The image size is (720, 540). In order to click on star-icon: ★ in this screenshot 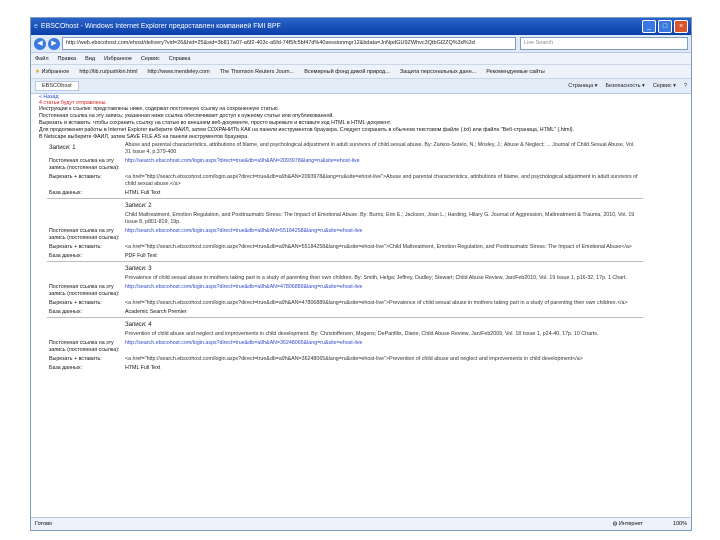, I will do `click(37, 71)`.